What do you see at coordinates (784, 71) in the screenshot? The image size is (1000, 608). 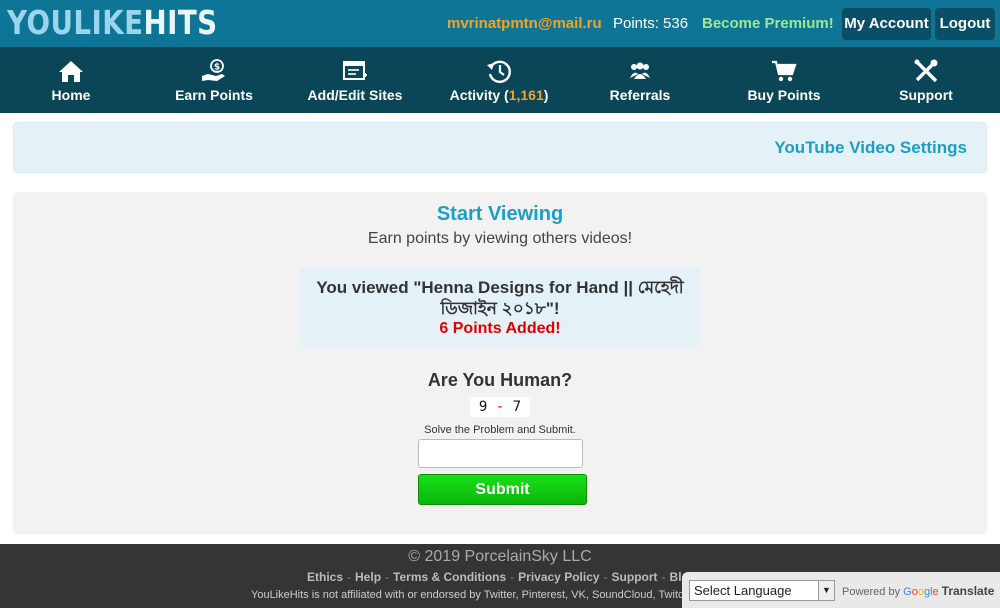 I see `cart-icon` at bounding box center [784, 71].